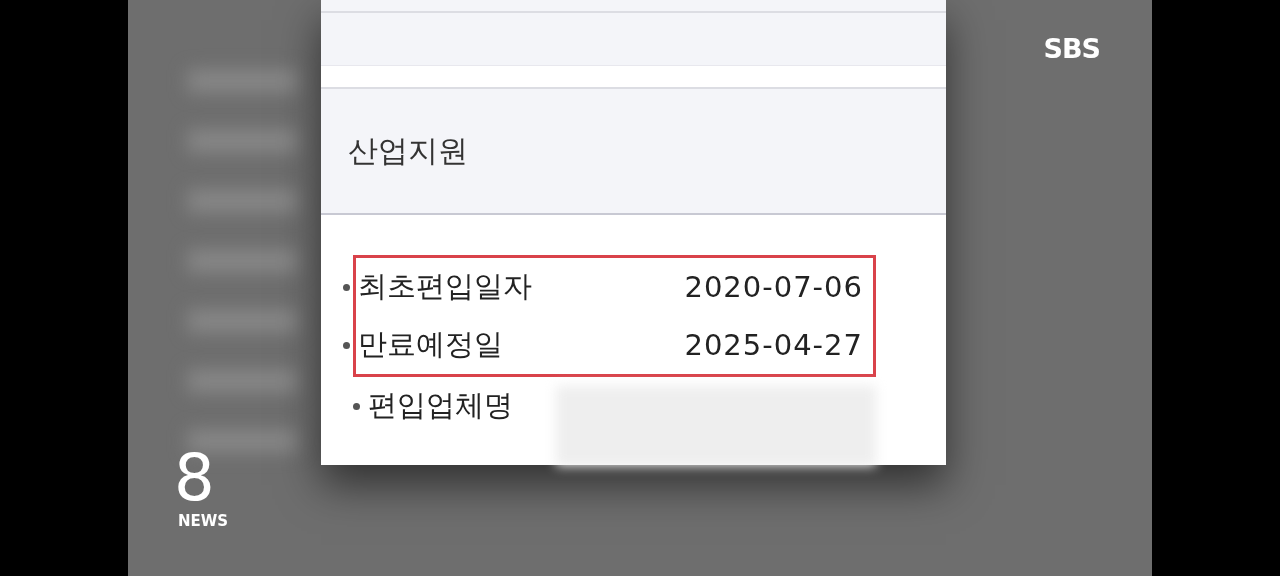 This screenshot has height=576, width=1280. Describe the element at coordinates (431, 344) in the screenshot. I see `field-label: 만료예정일` at that location.